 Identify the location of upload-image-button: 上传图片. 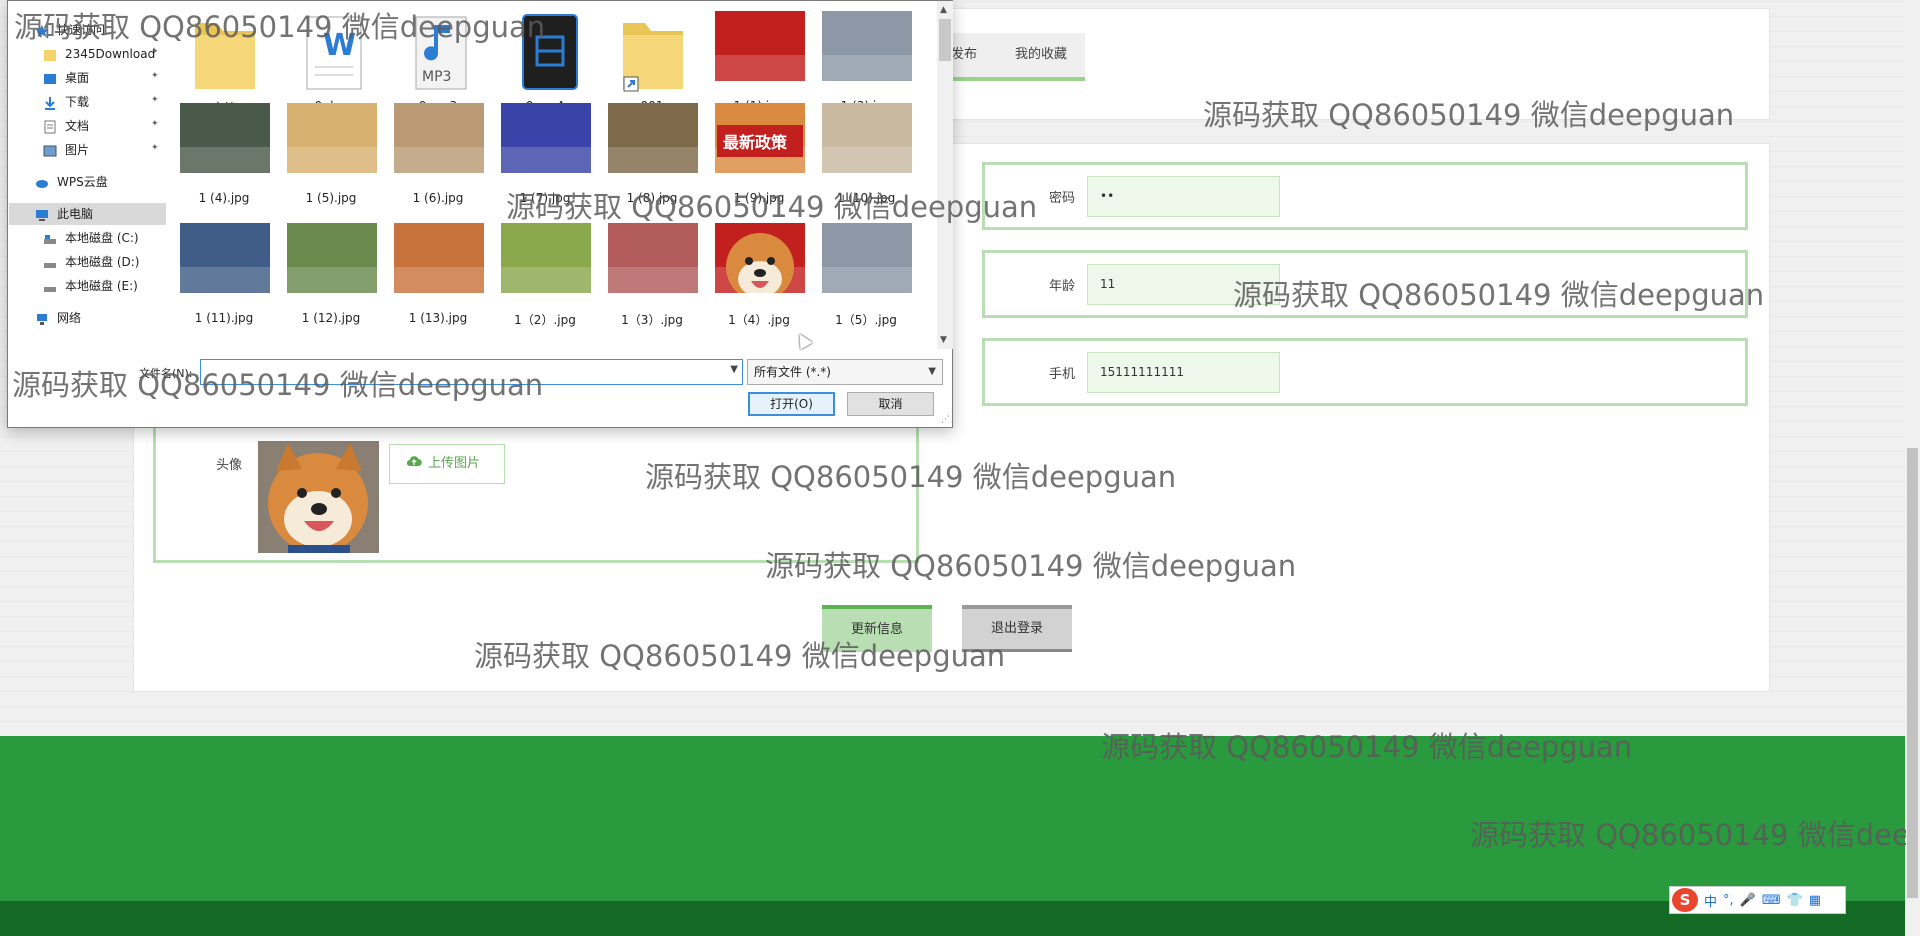
(447, 464).